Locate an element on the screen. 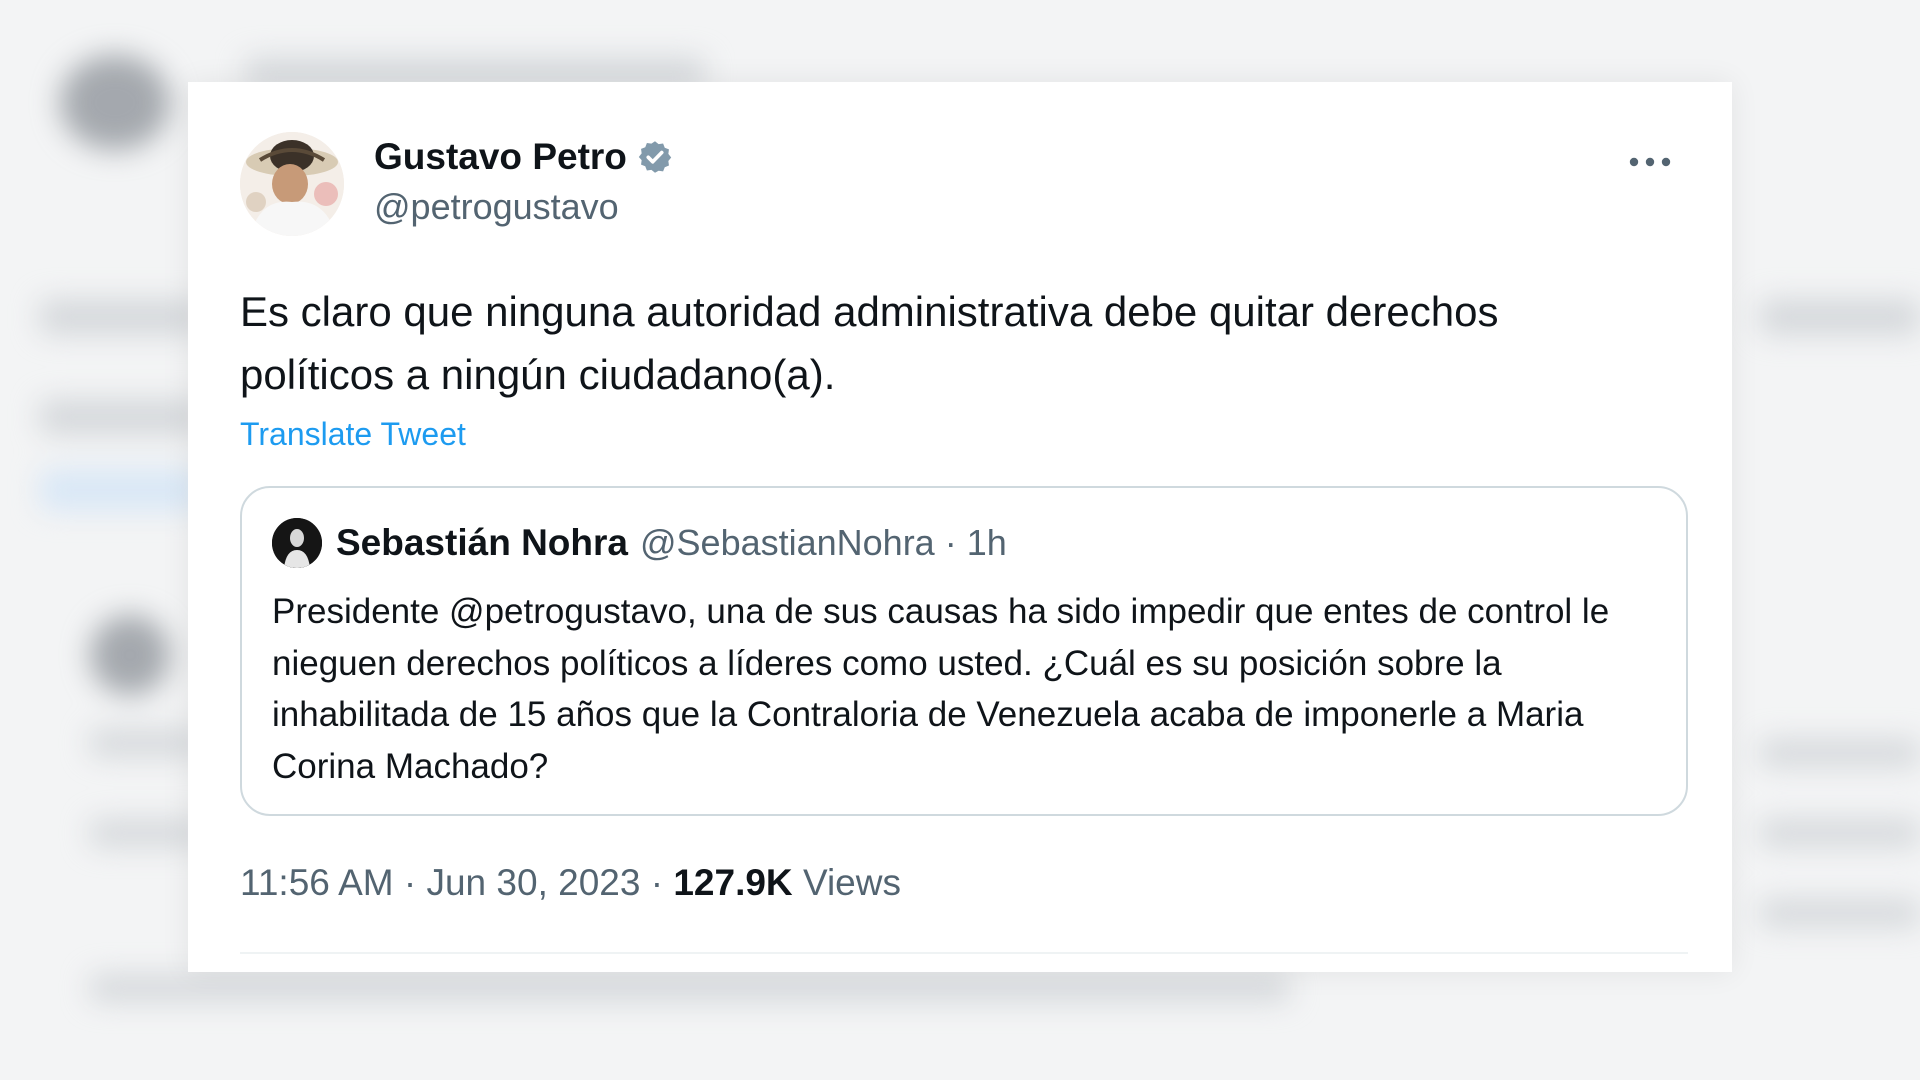  quoted-author-avatar is located at coordinates (297, 543).